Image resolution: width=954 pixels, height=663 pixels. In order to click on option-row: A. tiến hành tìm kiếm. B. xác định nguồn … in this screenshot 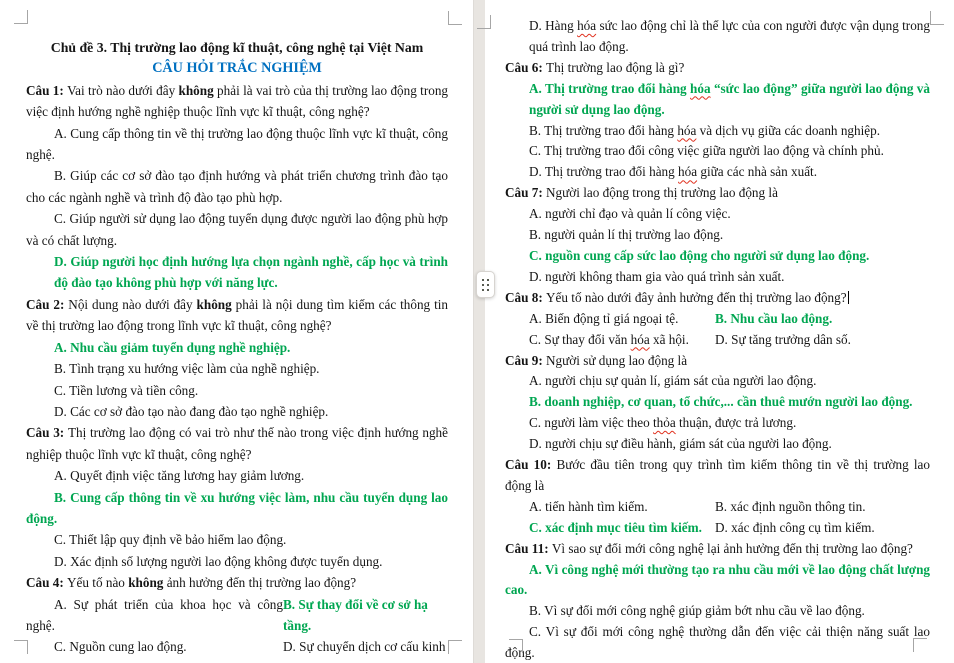, I will do `click(717, 507)`.